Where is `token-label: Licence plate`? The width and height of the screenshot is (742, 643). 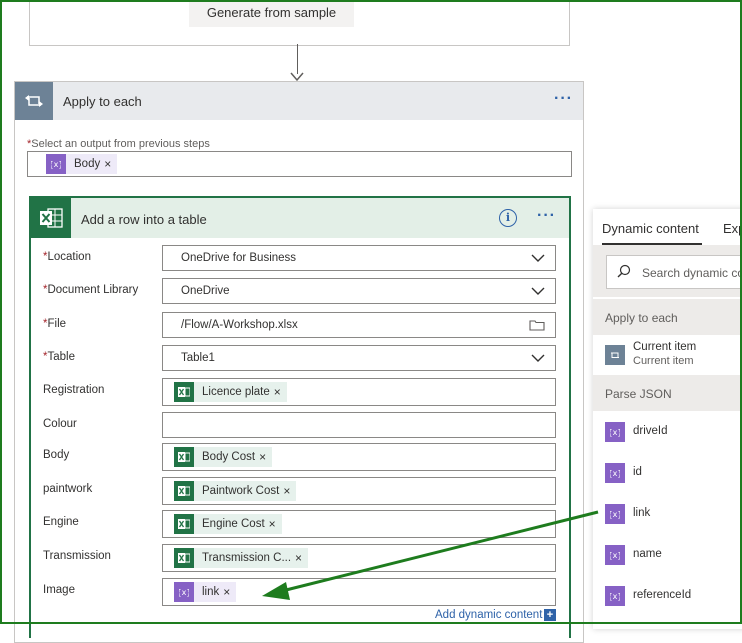 token-label: Licence plate is located at coordinates (236, 392).